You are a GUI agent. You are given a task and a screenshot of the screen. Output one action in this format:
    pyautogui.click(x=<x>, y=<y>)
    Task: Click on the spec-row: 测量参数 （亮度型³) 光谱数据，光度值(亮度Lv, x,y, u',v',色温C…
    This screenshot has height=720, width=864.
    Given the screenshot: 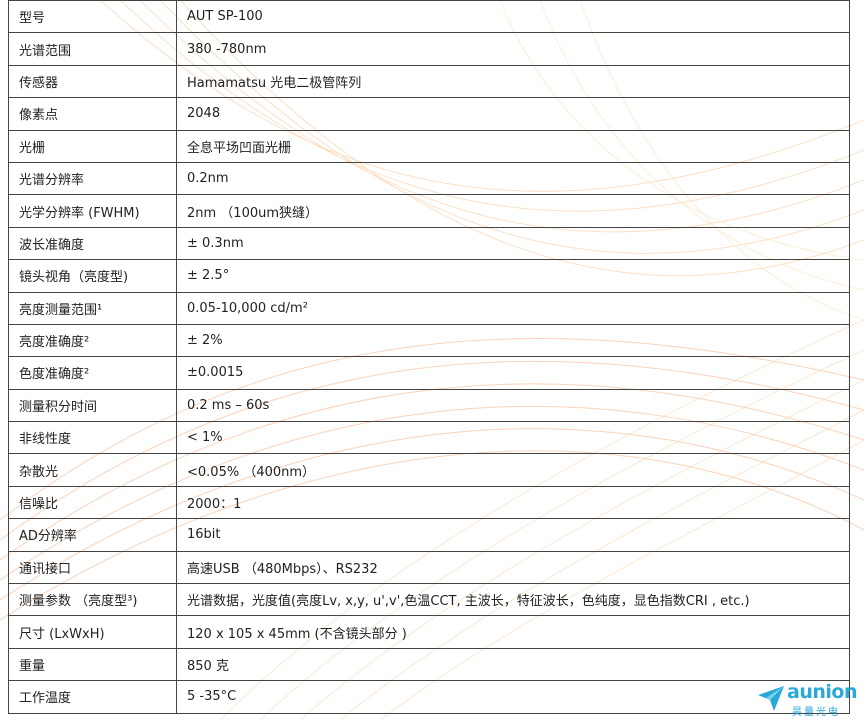 What is the action you would take?
    pyautogui.click(x=429, y=600)
    